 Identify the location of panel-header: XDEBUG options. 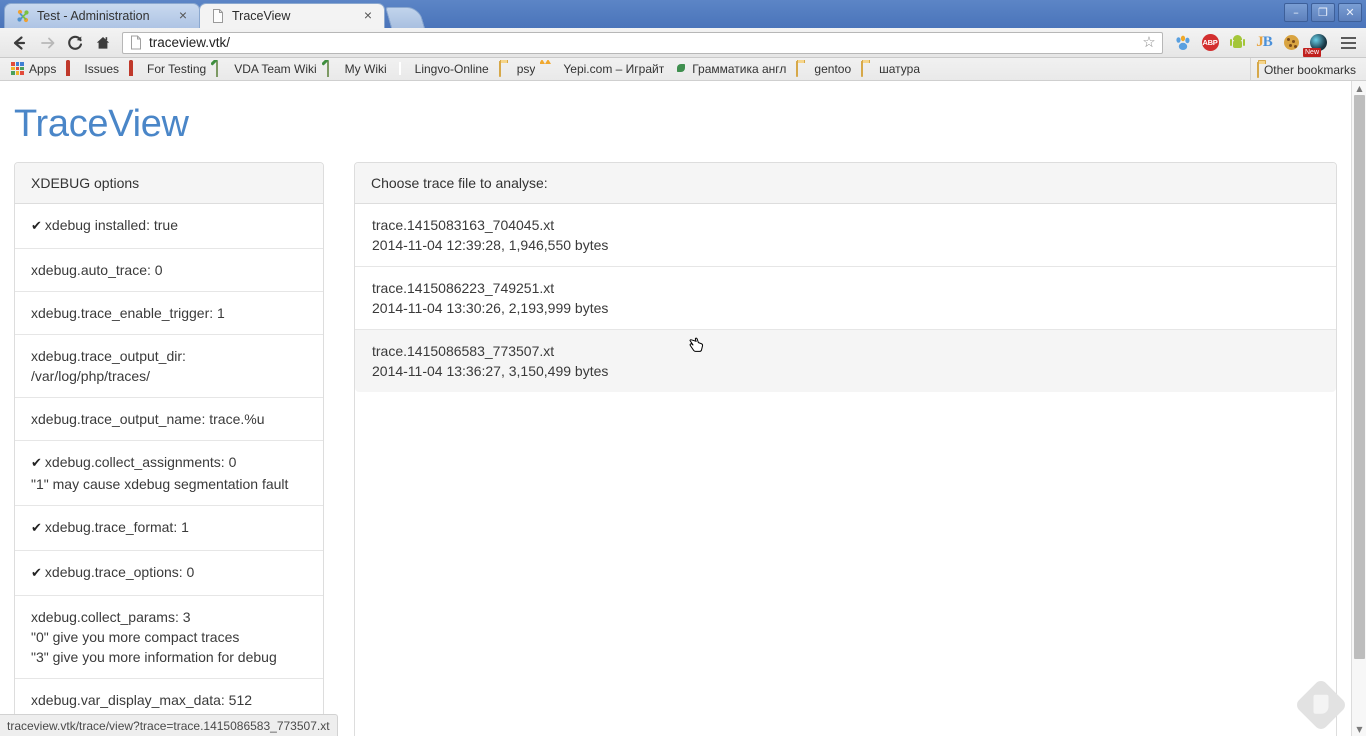
(169, 183).